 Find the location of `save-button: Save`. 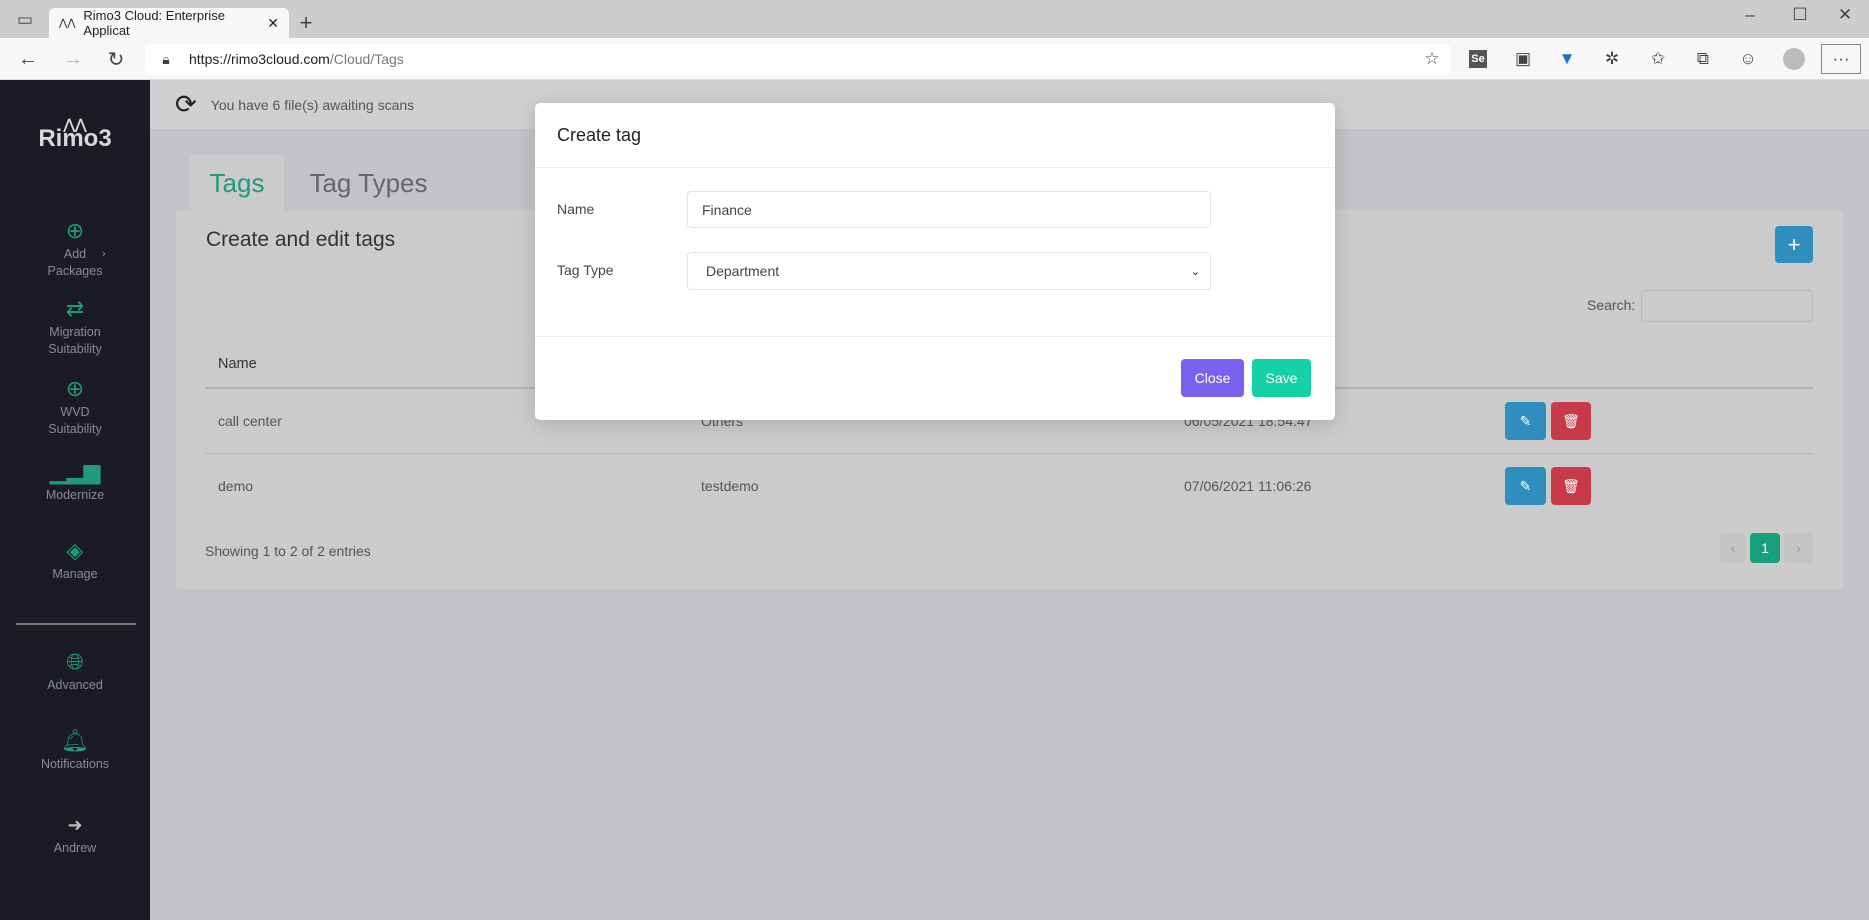

save-button: Save is located at coordinates (1281, 378).